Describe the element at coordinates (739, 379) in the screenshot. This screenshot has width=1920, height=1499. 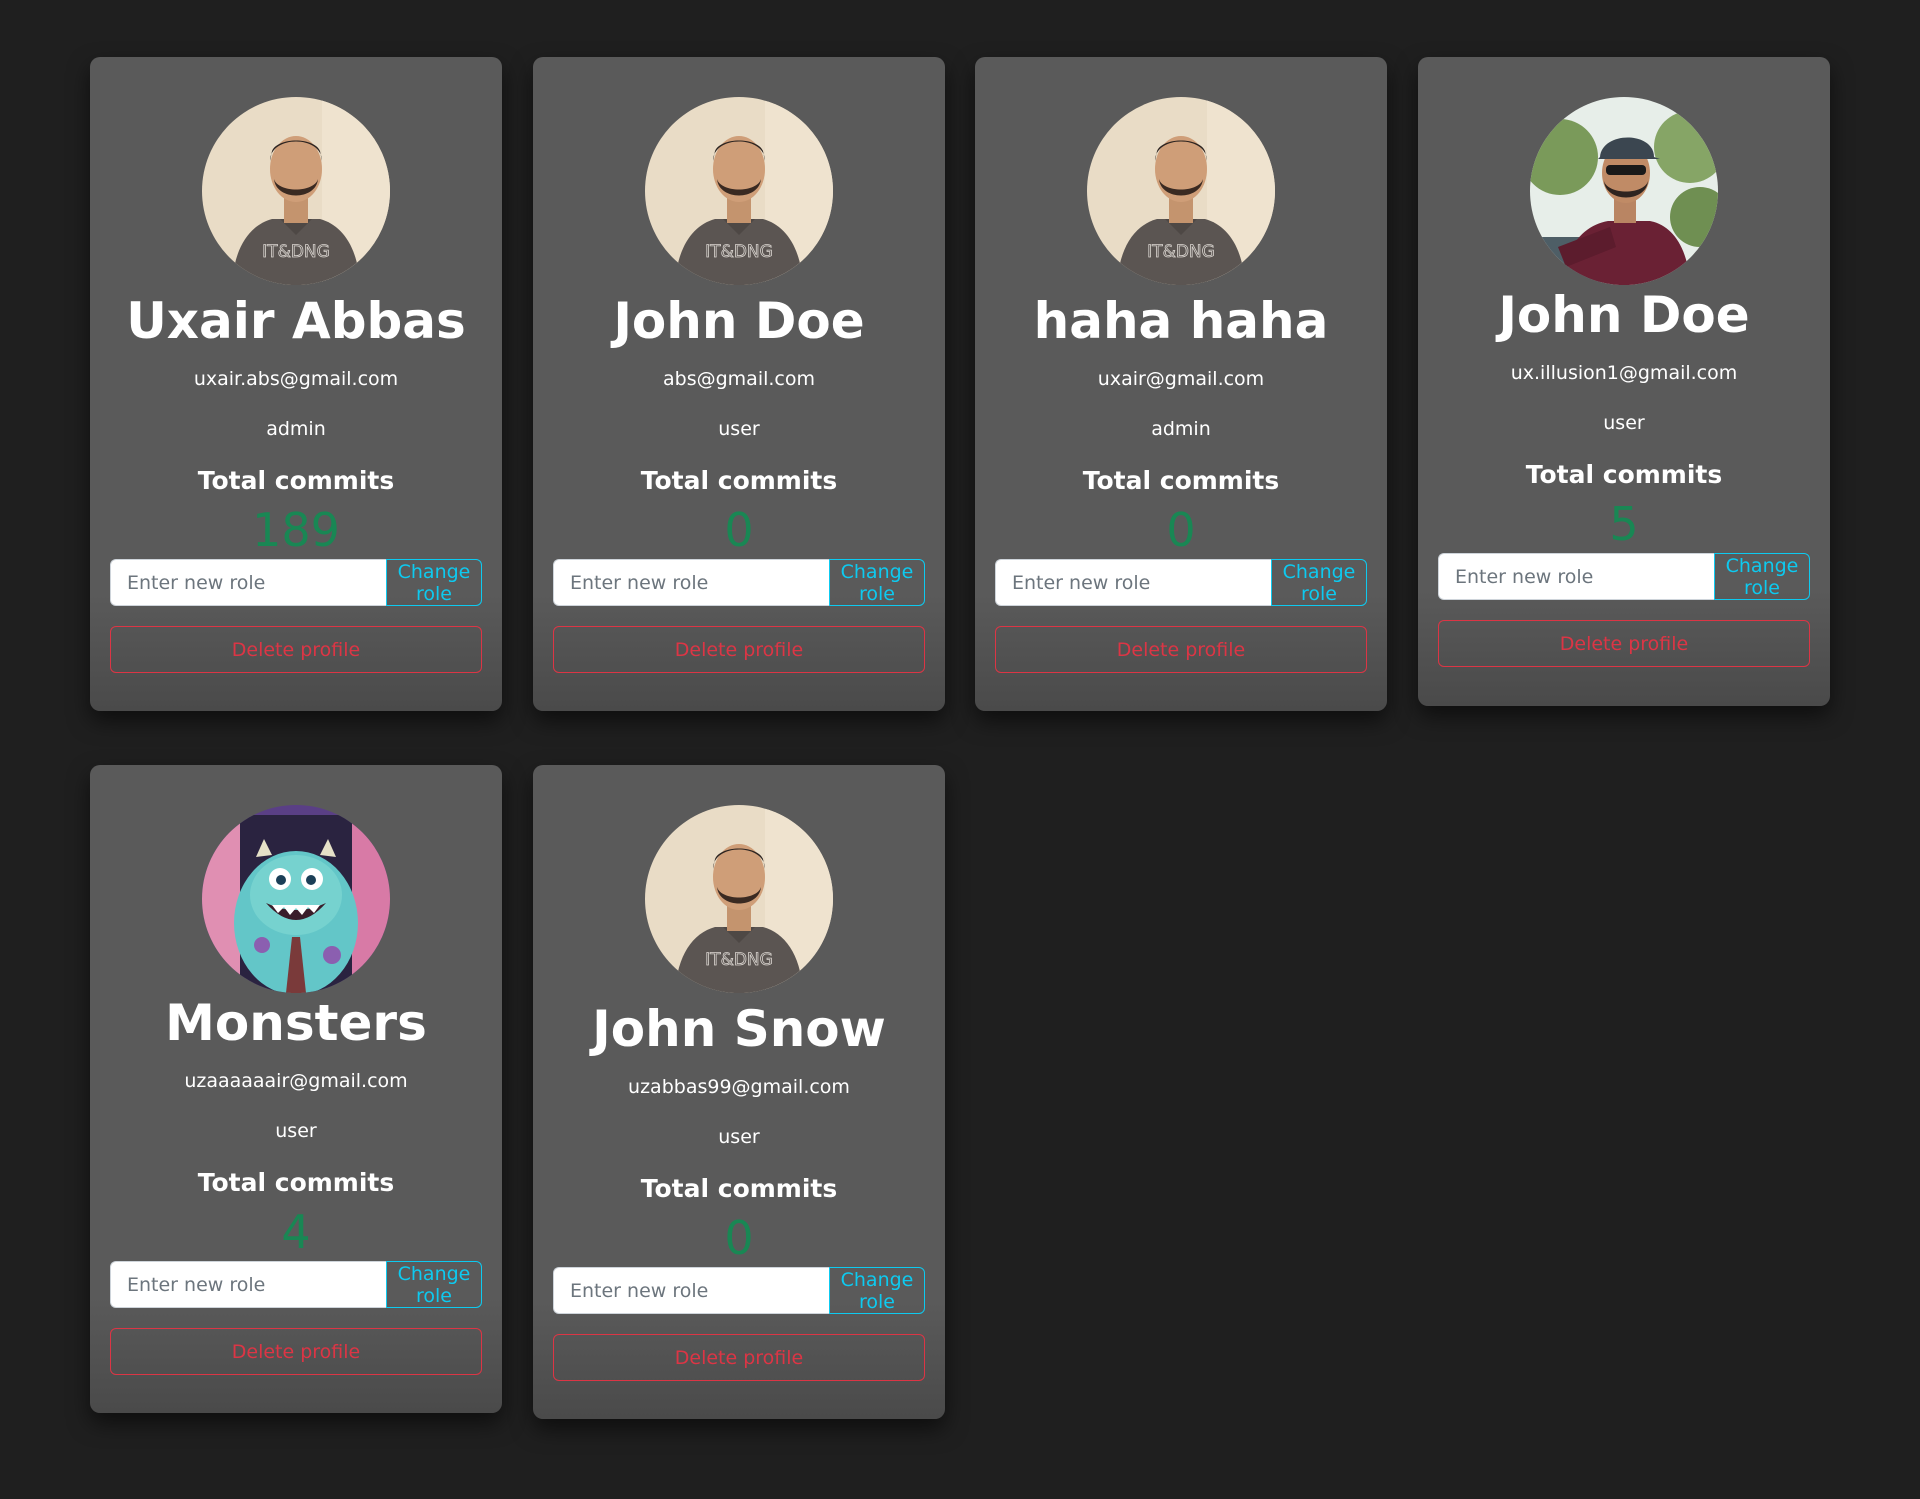
I see `user-email: abs@gmail.com` at that location.